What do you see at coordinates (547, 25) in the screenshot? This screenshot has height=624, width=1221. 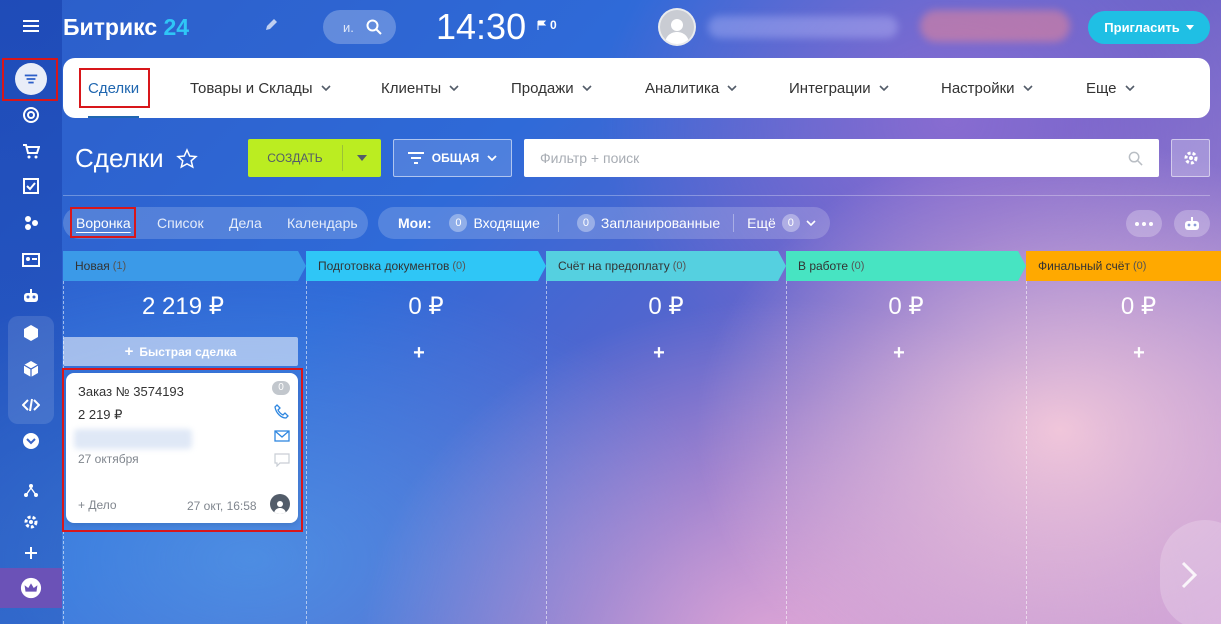 I see `flag-counter: 0` at bounding box center [547, 25].